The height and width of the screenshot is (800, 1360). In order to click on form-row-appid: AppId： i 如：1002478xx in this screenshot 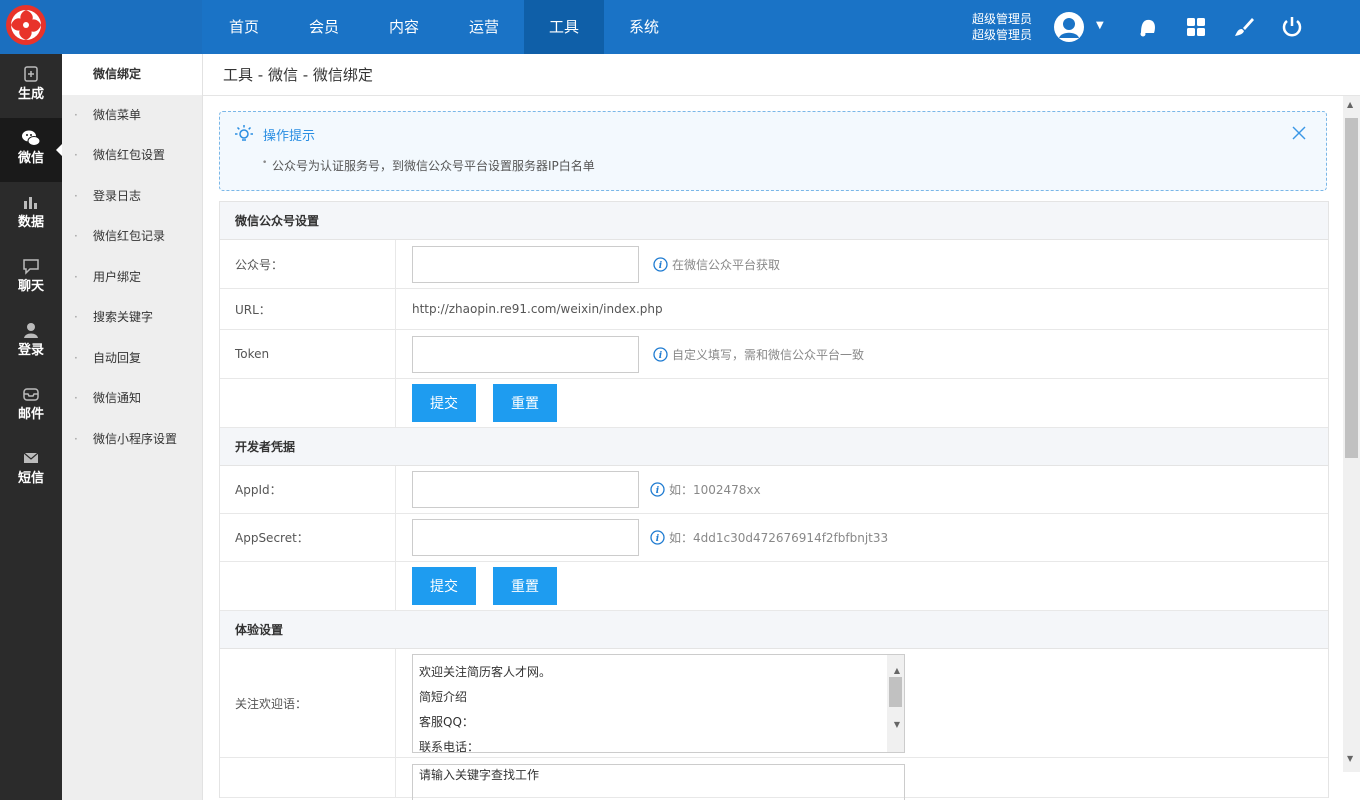, I will do `click(774, 490)`.